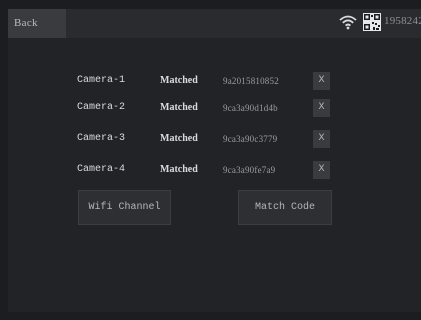  Describe the element at coordinates (101, 107) in the screenshot. I see `camera-name: Camera-2` at that location.